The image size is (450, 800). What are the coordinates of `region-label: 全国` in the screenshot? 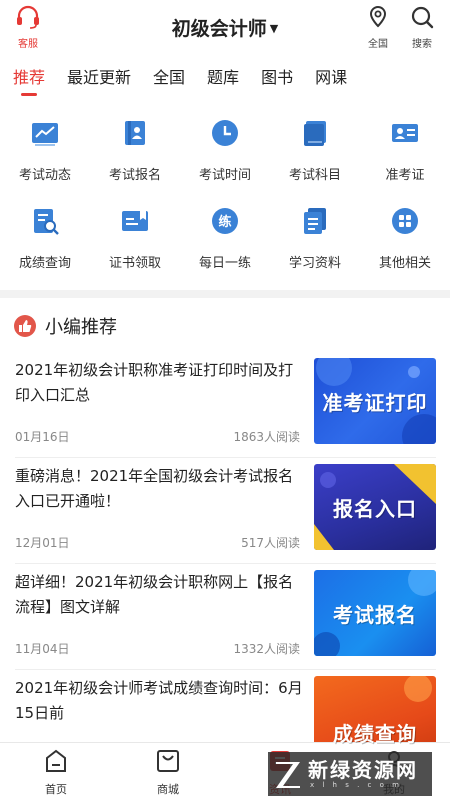 It's located at (378, 44).